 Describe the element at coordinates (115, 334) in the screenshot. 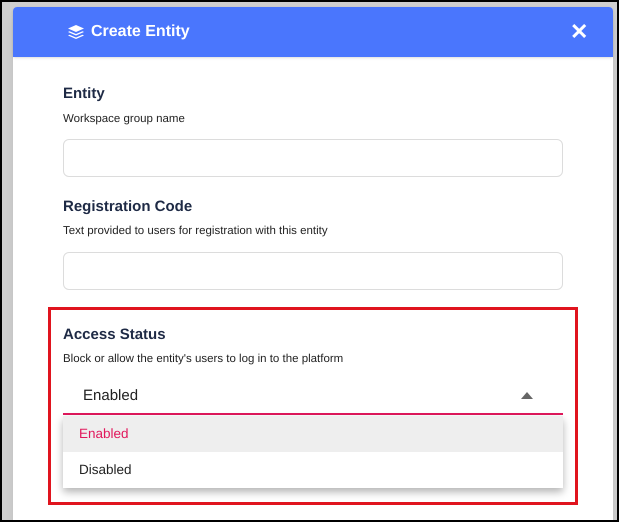

I see `field-label: Access Status` at that location.